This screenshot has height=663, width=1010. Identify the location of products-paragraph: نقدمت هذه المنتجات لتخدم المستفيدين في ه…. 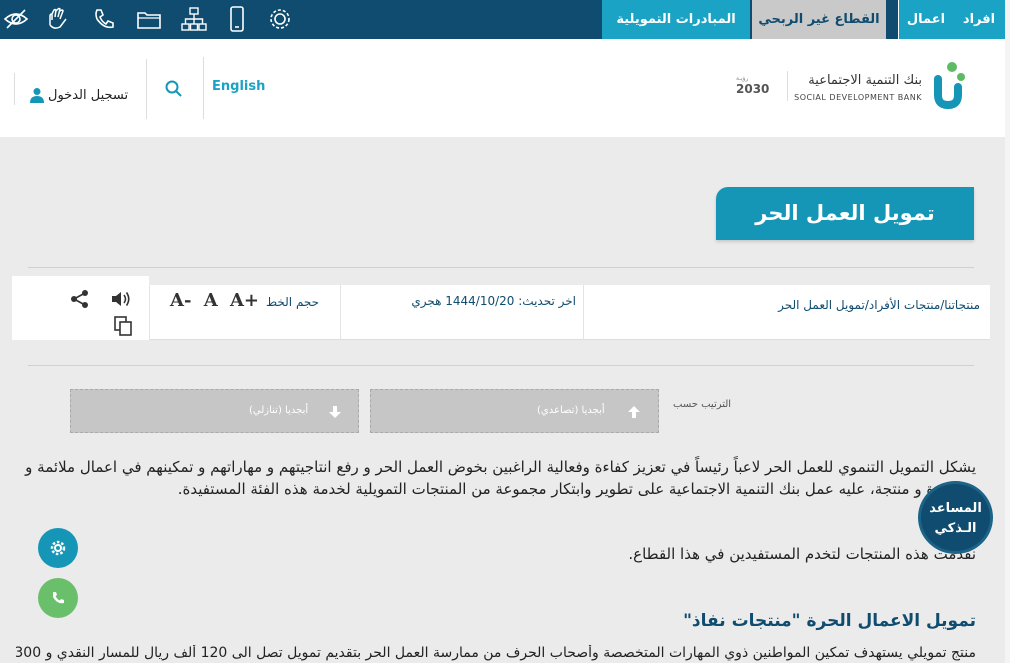
(802, 554).